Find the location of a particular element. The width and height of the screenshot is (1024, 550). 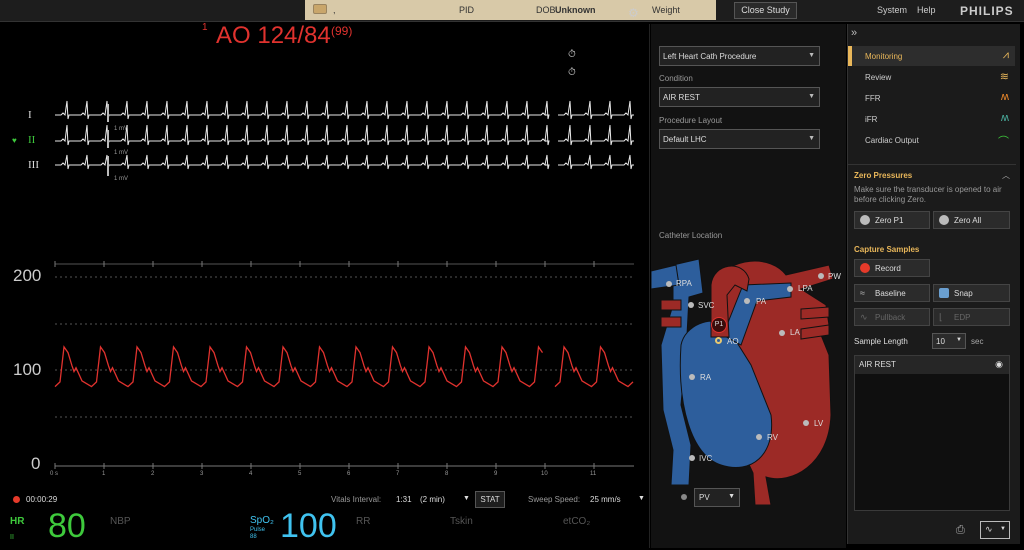

printer-icon: ⎙ is located at coordinates (960, 530).